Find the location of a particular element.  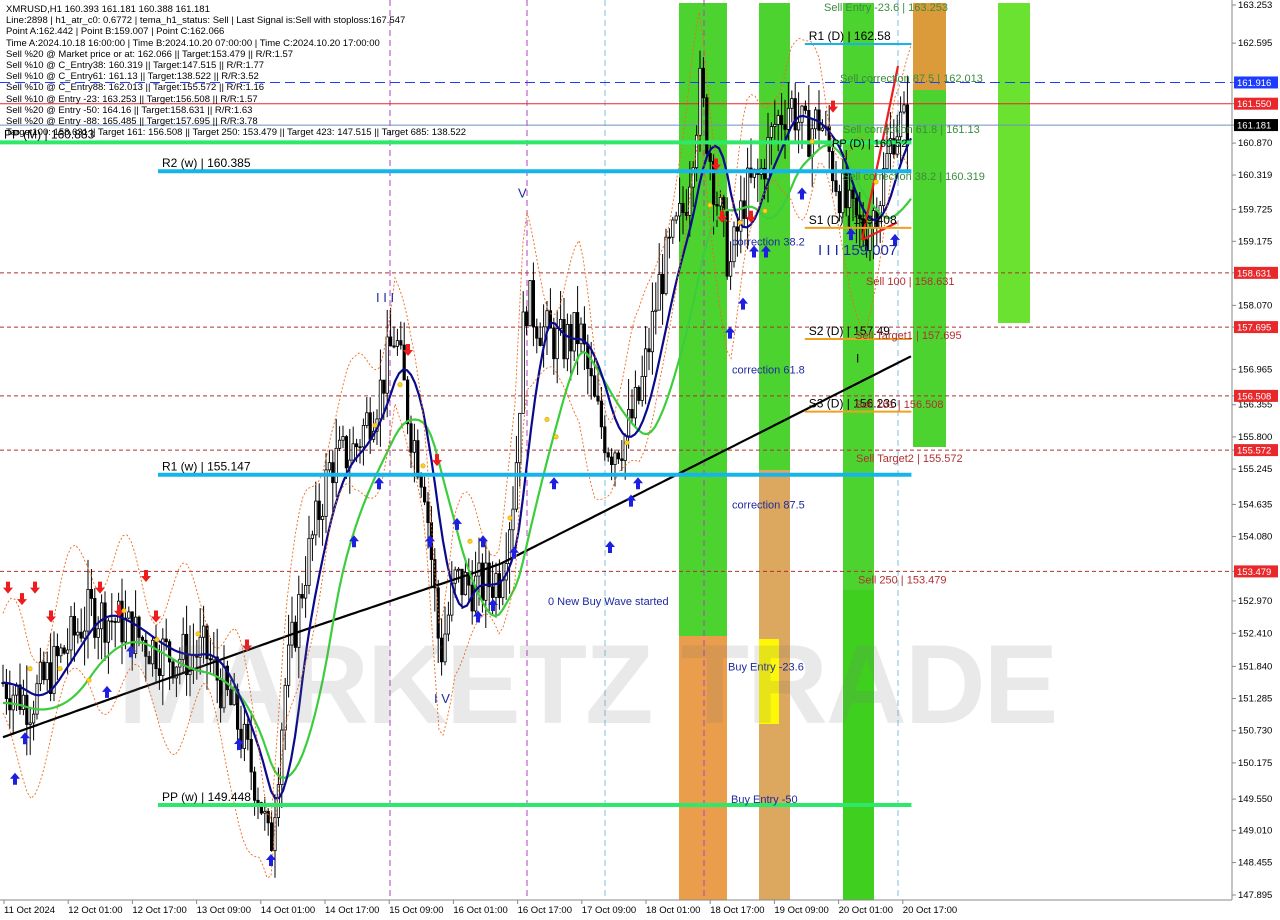

price-tag-label: 161.916 is located at coordinates (1254, 83).